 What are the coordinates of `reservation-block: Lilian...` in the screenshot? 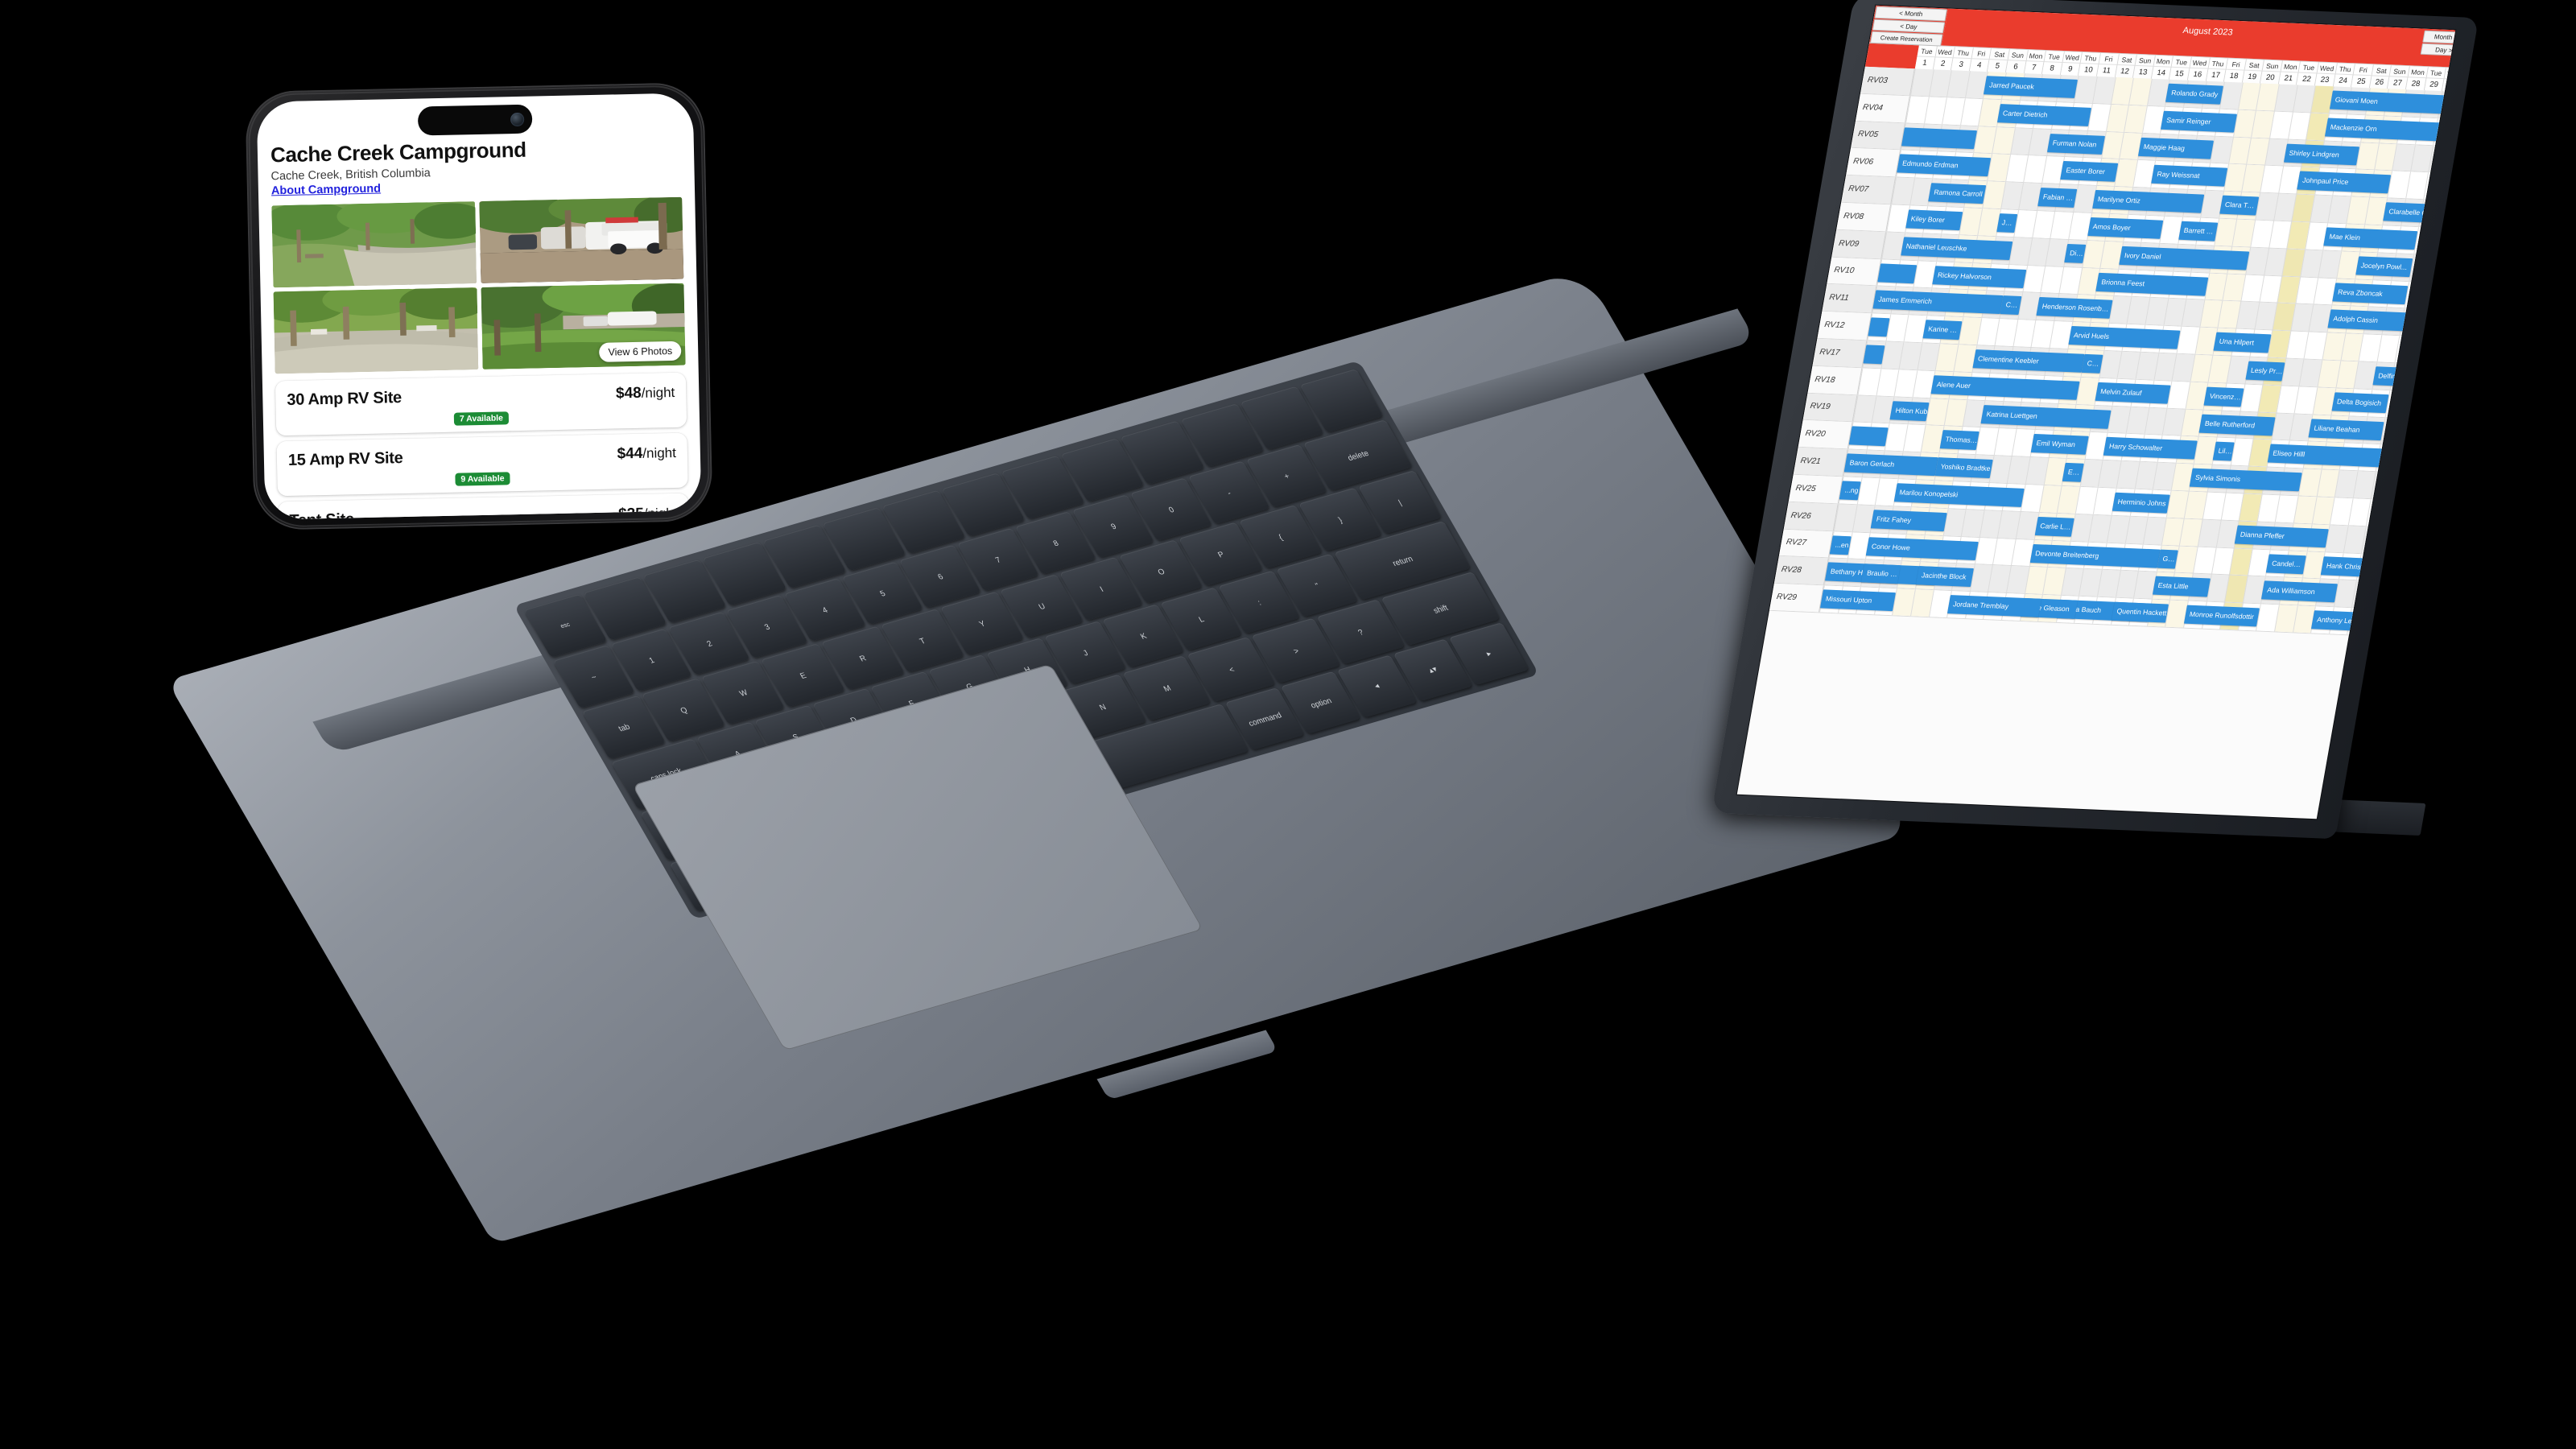 It's located at (2223, 451).